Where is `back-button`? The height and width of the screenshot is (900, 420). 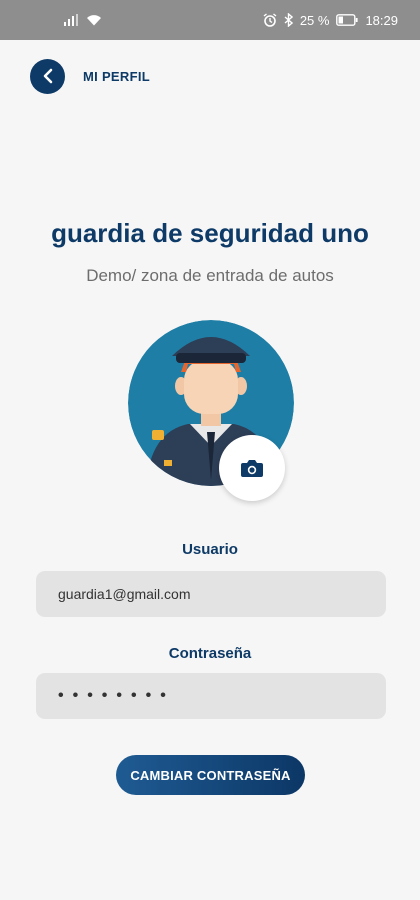
back-button is located at coordinates (47, 76).